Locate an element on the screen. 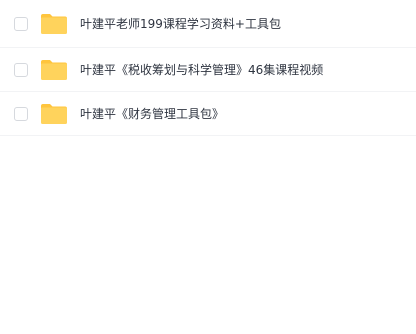 The width and height of the screenshot is (416, 334). file-row: 叶建平老师199课程学习资料+工具包 is located at coordinates (208, 24).